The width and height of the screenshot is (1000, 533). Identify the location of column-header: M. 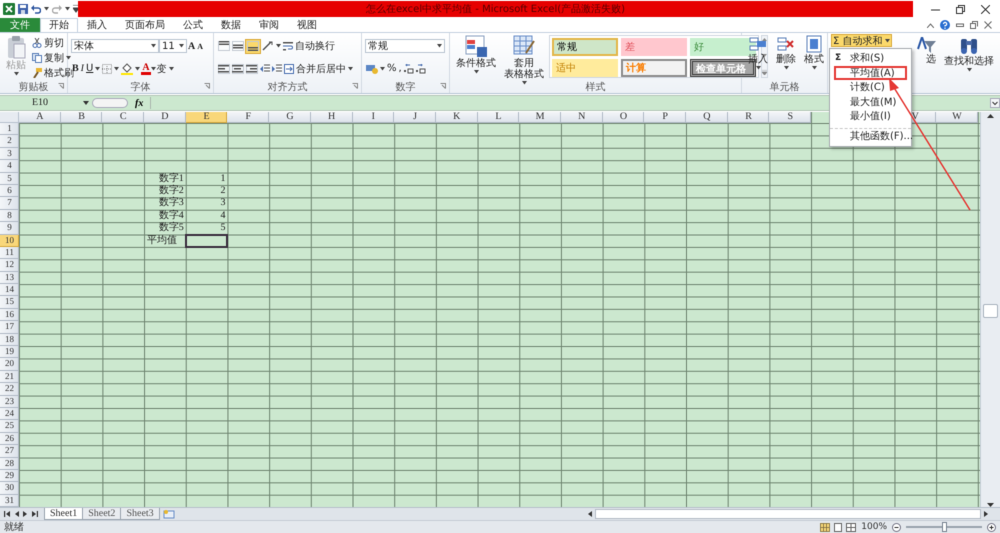
(540, 117).